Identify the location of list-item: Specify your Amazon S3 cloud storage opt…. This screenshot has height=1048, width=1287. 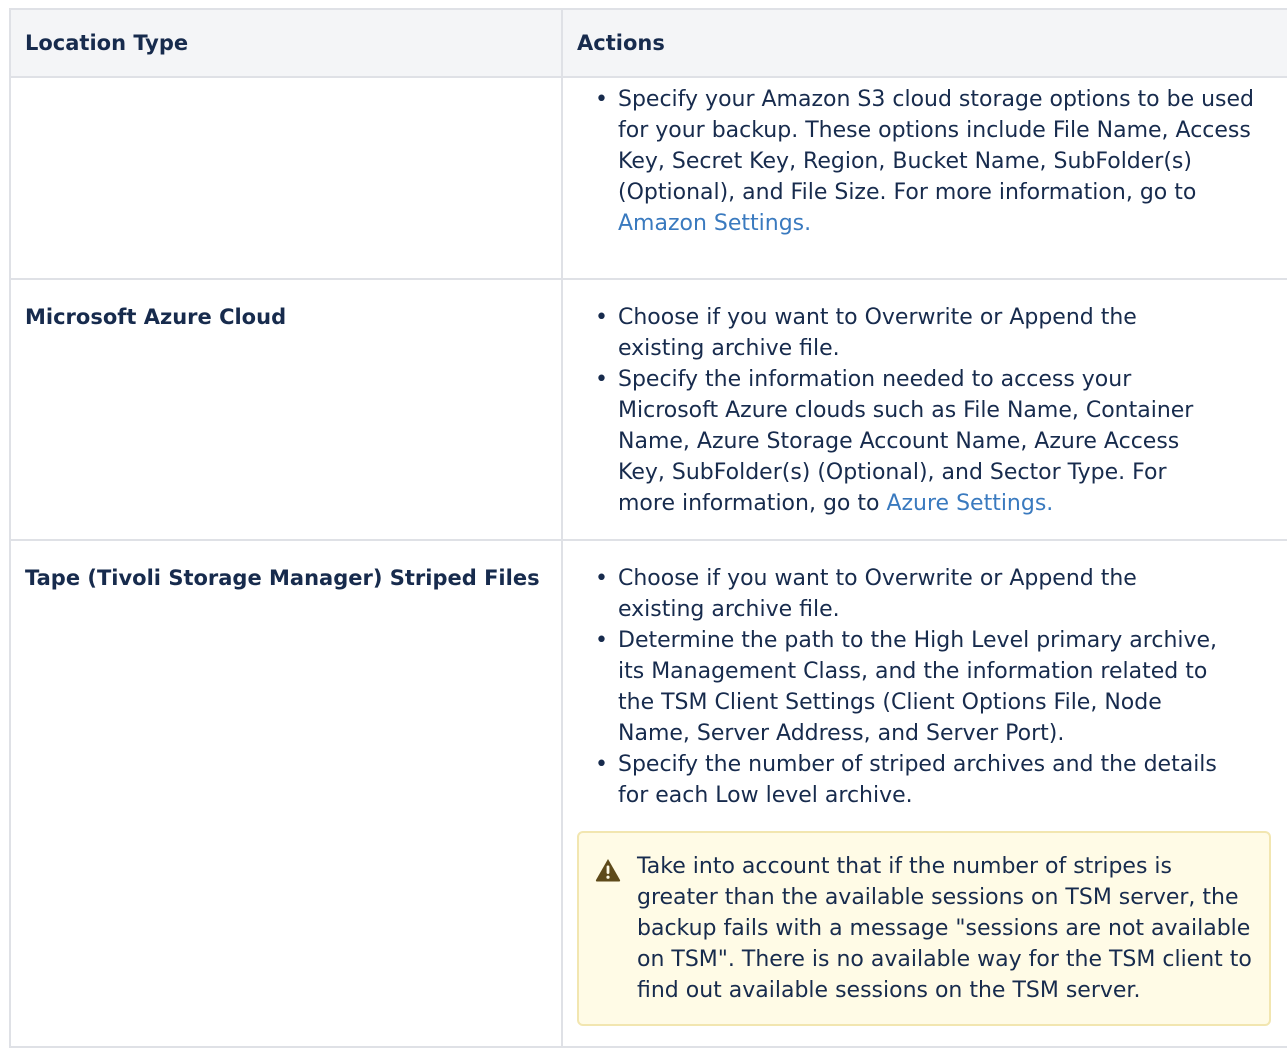
(925, 161).